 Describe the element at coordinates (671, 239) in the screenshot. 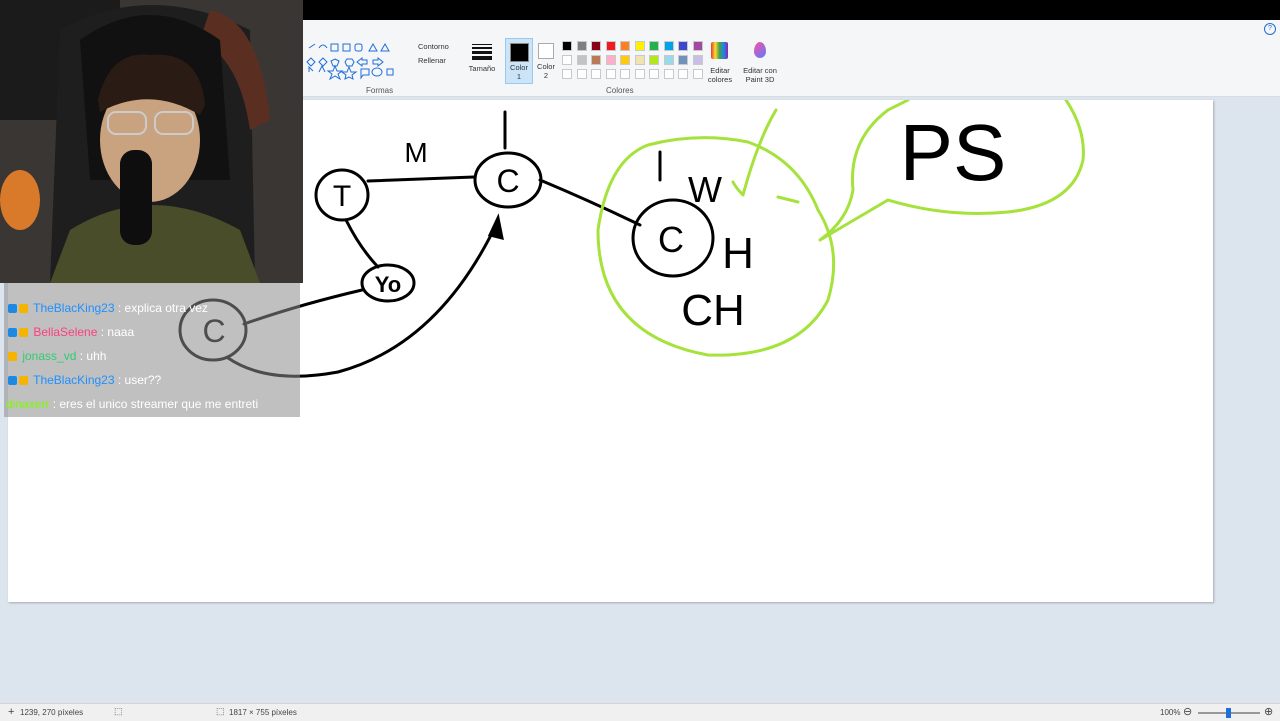

I see `node-c2-label: C` at that location.